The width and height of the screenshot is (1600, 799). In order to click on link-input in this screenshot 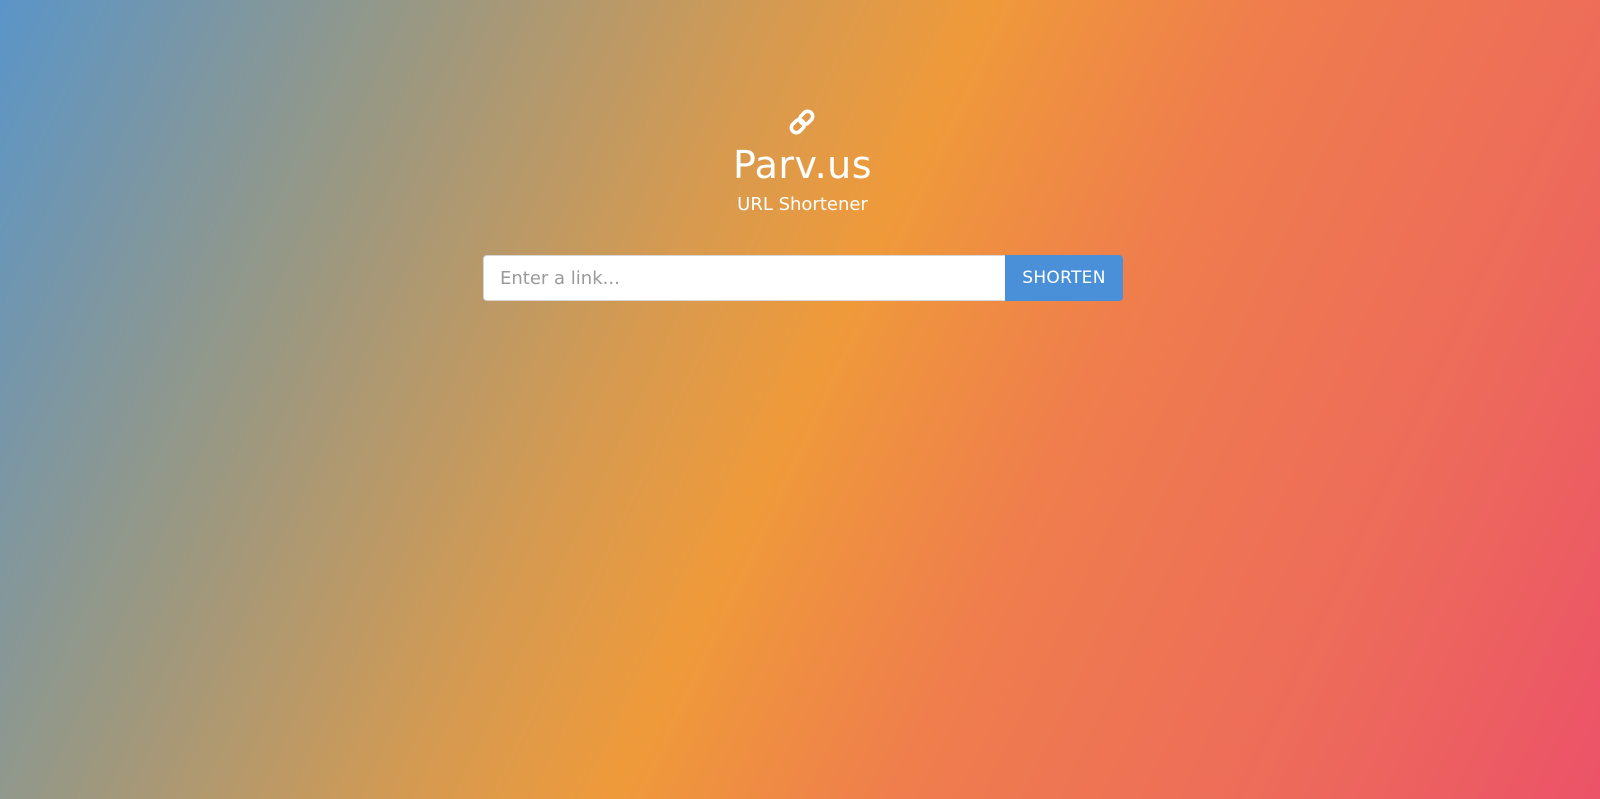, I will do `click(744, 278)`.